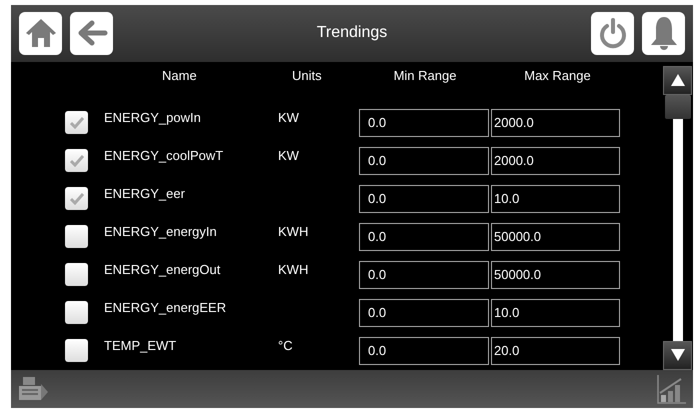  Describe the element at coordinates (164, 154) in the screenshot. I see `variable-name: ENERGY_coolPowT` at that location.